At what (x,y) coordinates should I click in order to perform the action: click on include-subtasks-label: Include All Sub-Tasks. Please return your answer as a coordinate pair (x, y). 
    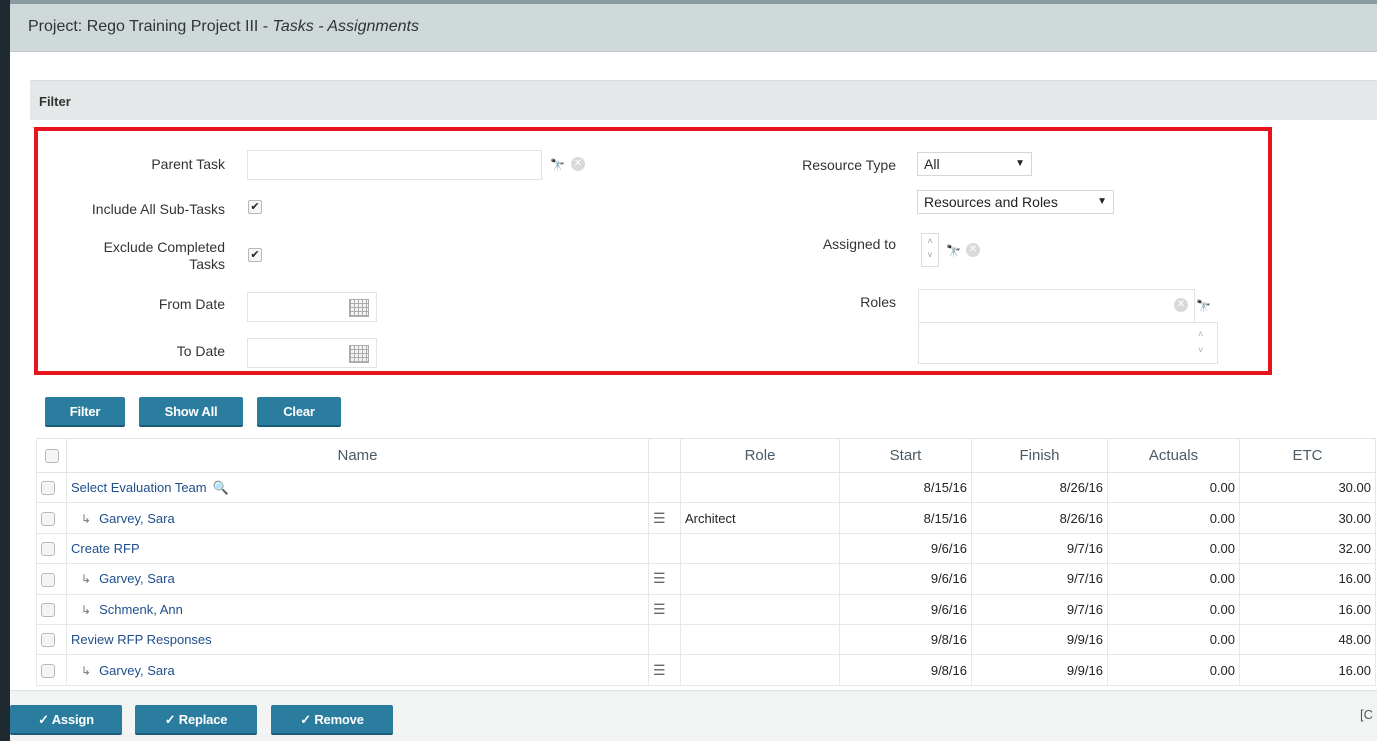
    Looking at the image, I should click on (158, 209).